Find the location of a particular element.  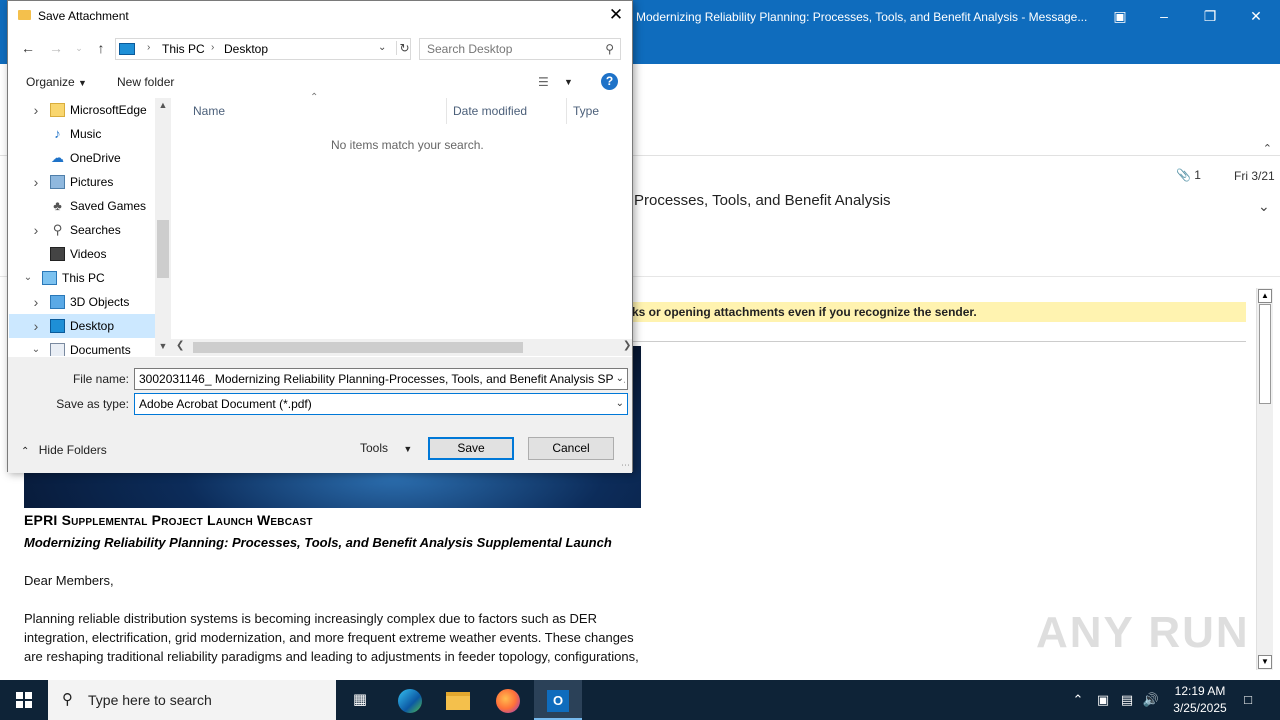

network-icon: ▤ is located at coordinates (1127, 700).